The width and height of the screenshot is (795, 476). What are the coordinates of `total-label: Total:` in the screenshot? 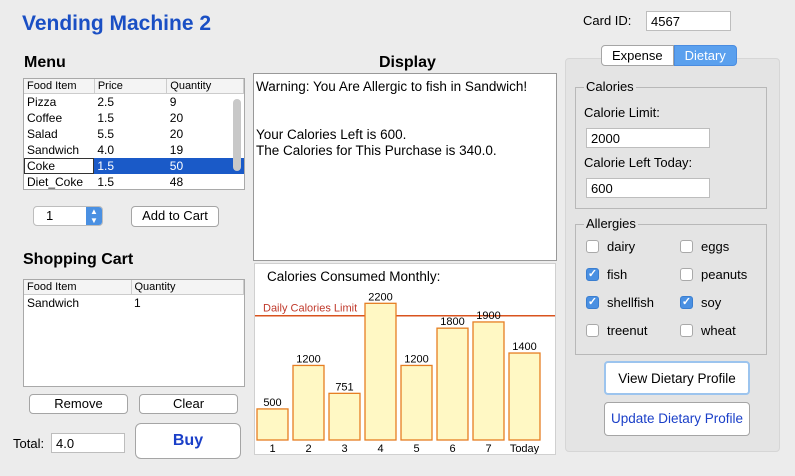 It's located at (29, 443).